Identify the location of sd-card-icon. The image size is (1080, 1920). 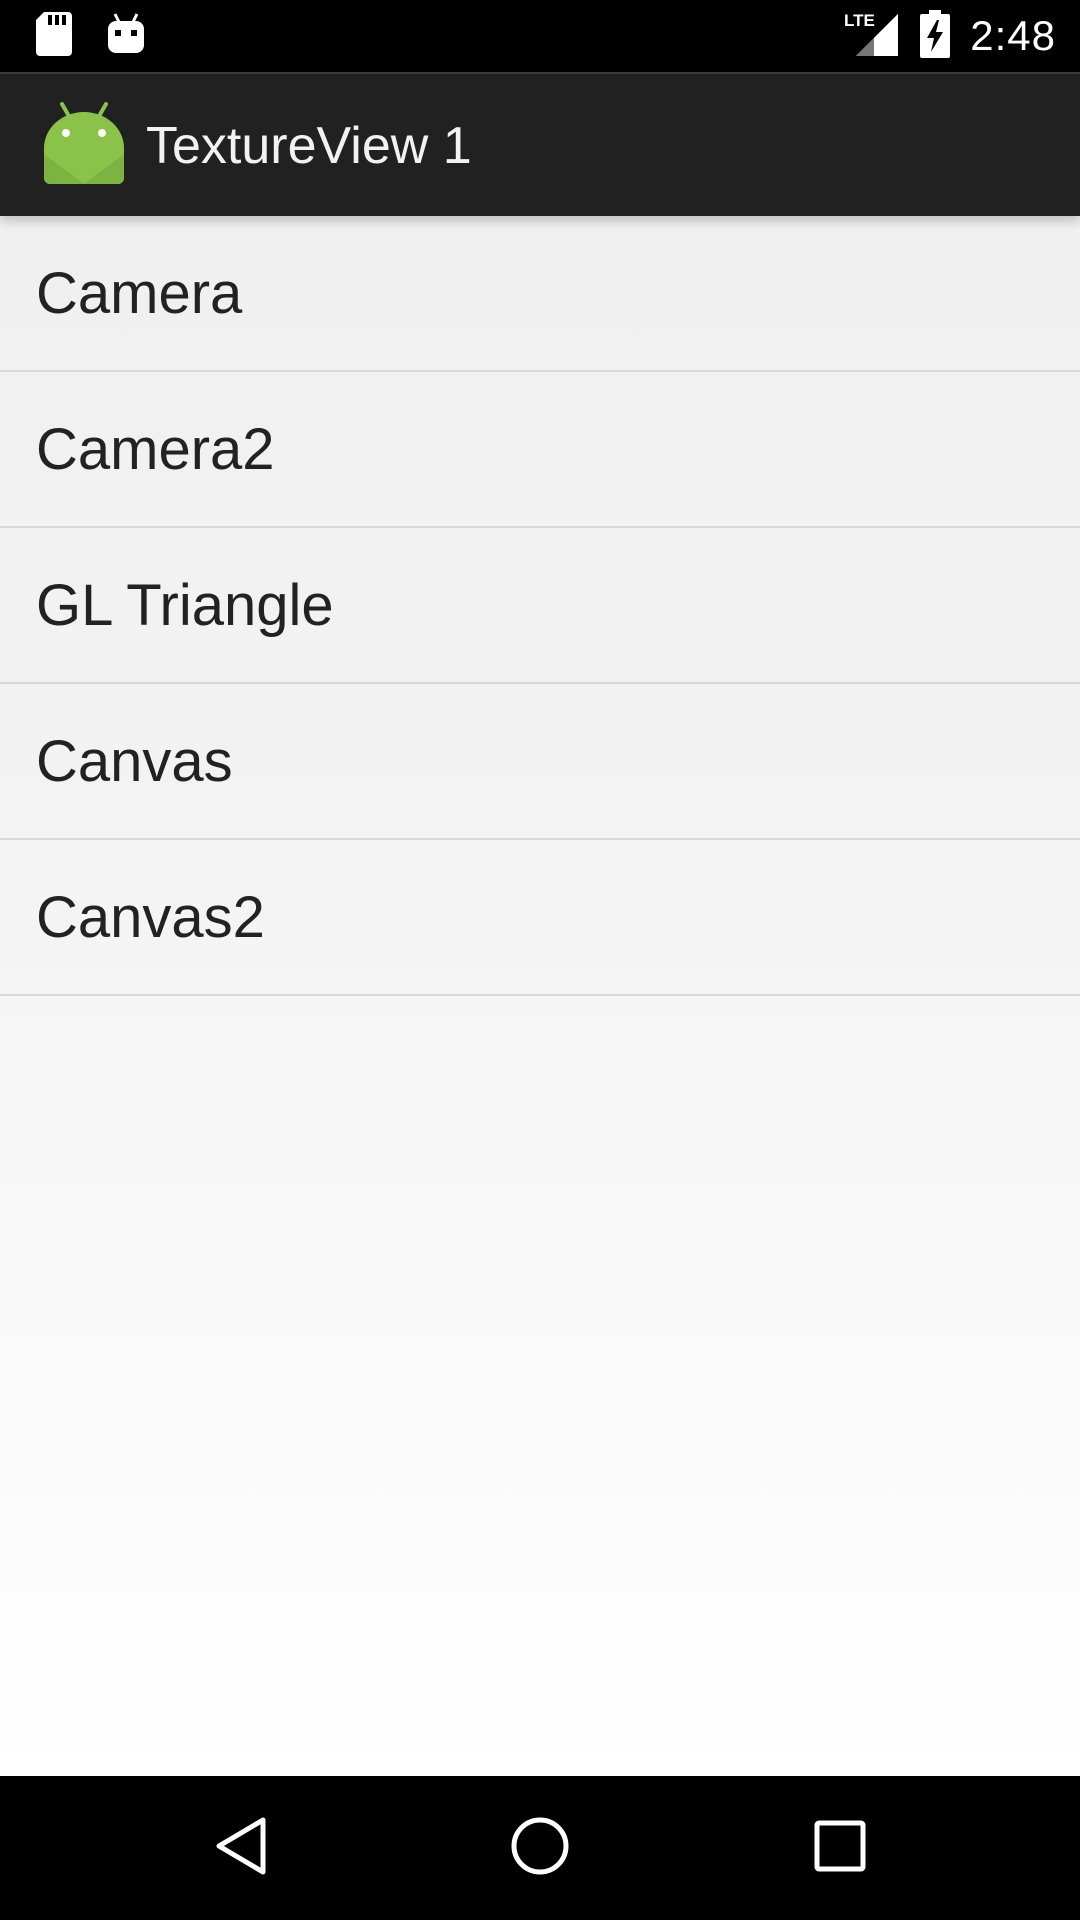
(54, 36).